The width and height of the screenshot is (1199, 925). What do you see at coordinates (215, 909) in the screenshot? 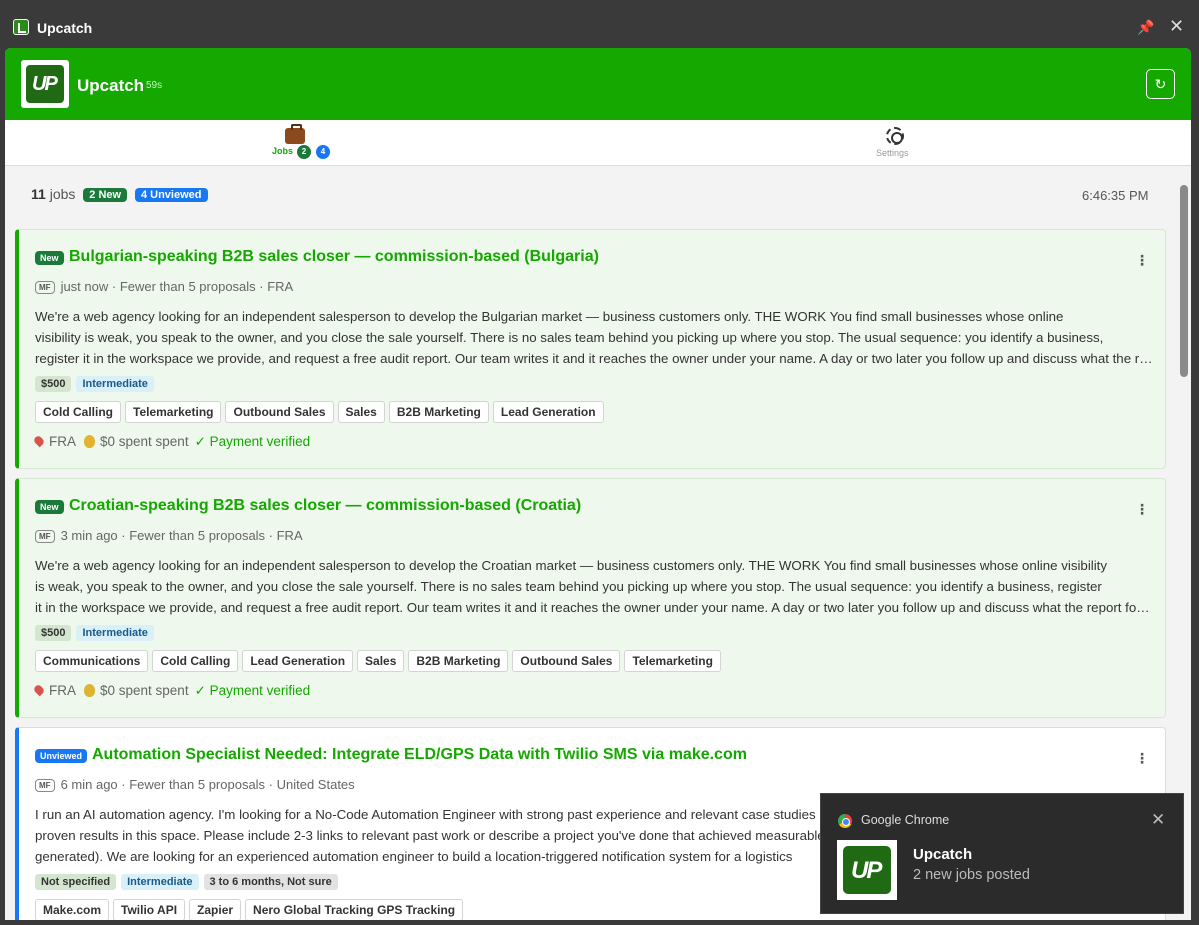
I see `skill-tag: Zapier` at bounding box center [215, 909].